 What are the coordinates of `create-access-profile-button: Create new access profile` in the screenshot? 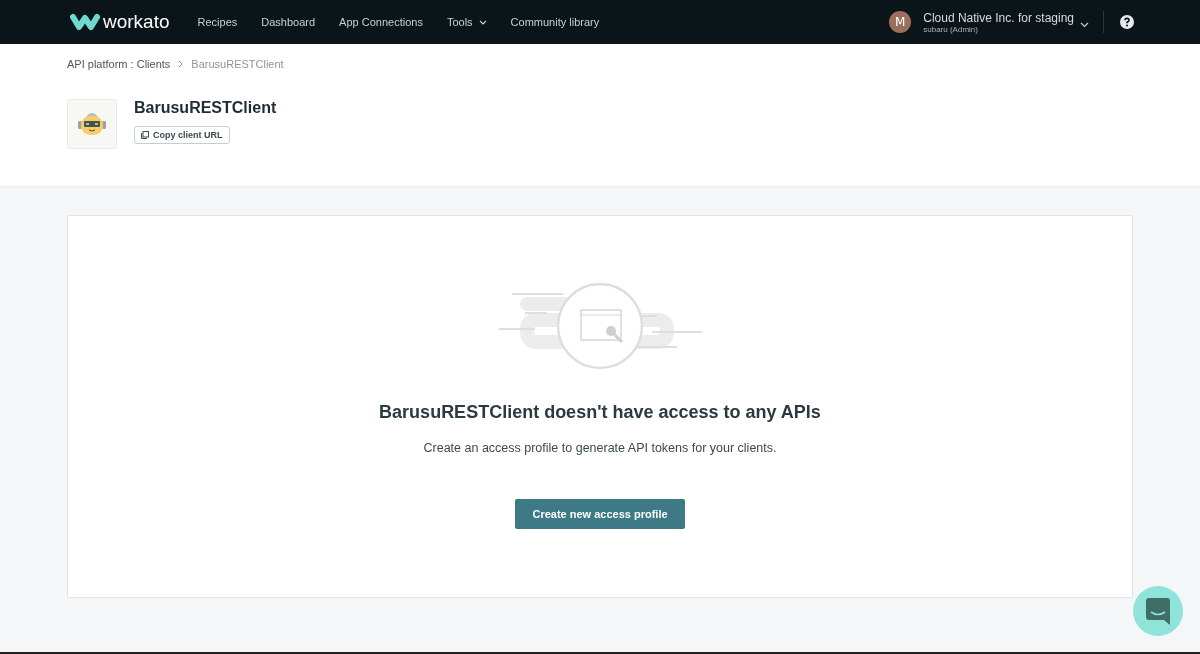 It's located at (600, 514).